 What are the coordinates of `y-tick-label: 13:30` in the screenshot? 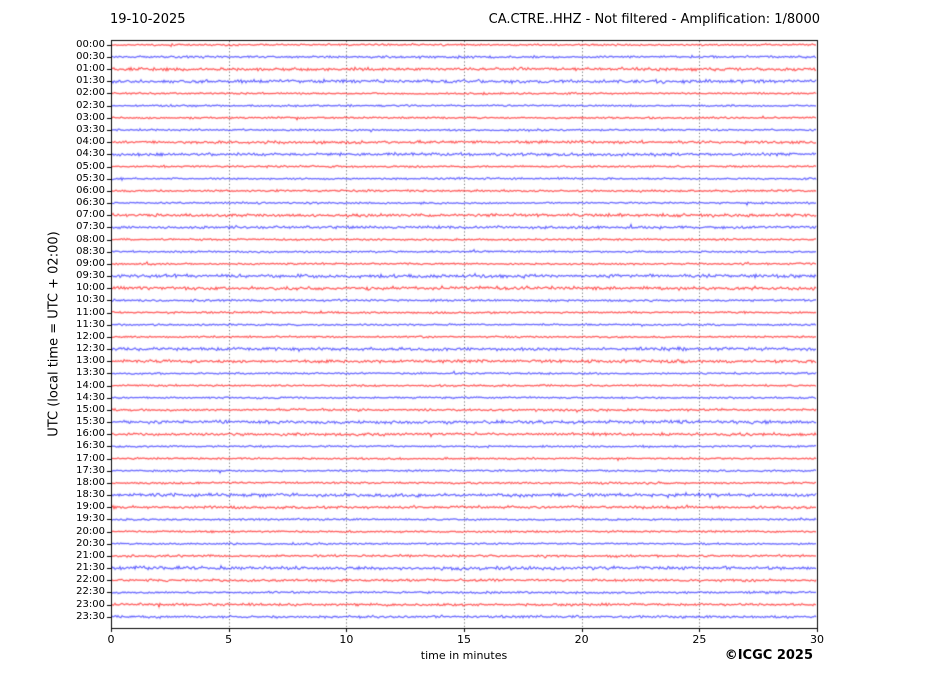 It's located at (90, 373).